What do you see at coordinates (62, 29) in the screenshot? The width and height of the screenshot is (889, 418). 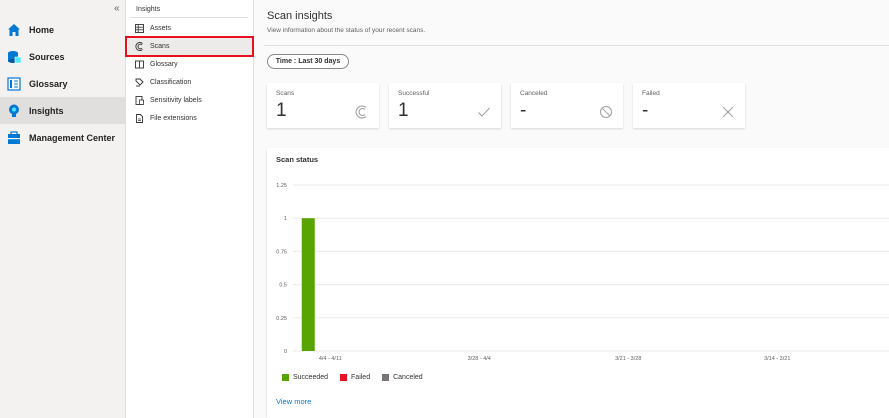 I see `nav-item-home: Home` at bounding box center [62, 29].